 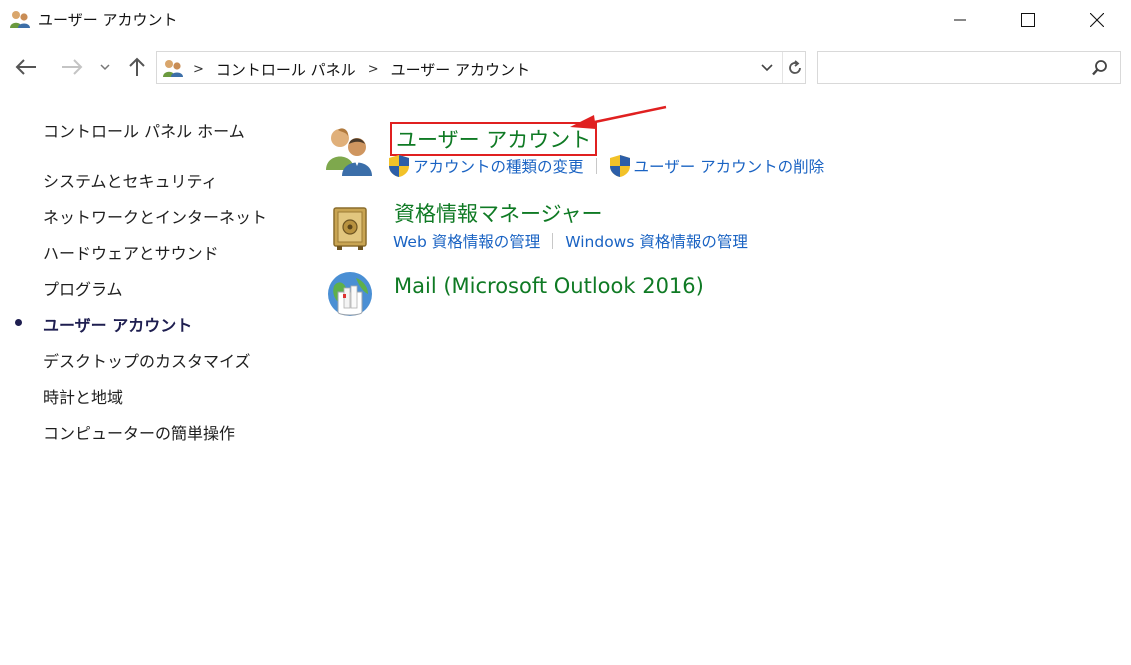 What do you see at coordinates (83, 396) in the screenshot?
I see `sidebar-item-clock-region: 時計と地域` at bounding box center [83, 396].